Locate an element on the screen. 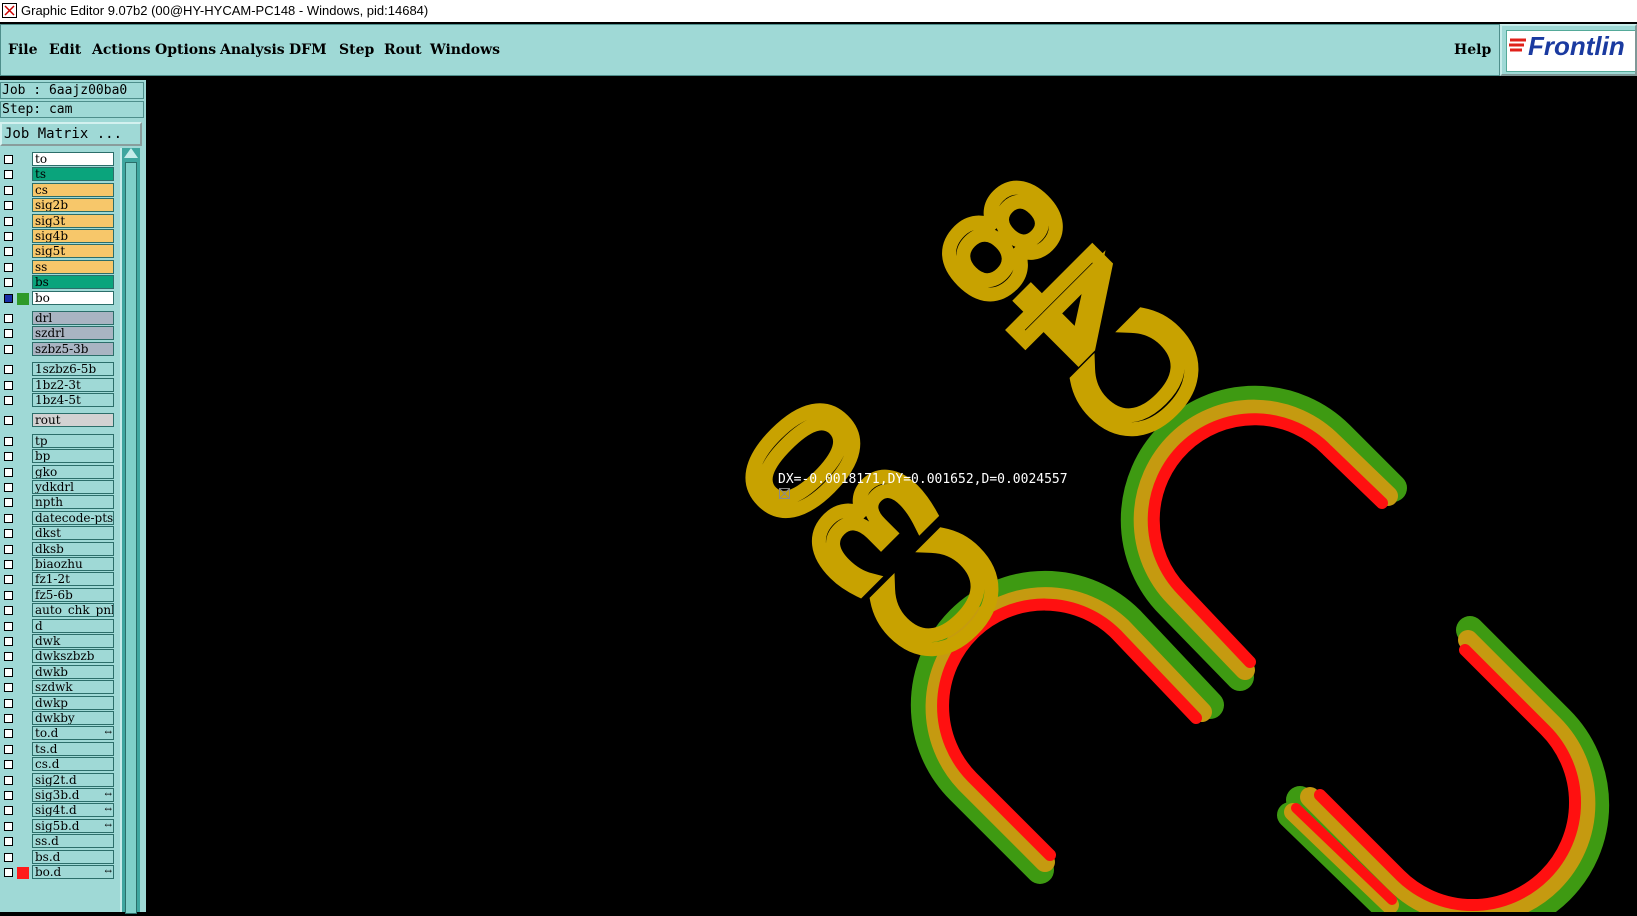 The width and height of the screenshot is (1637, 916). layer-name: ts.d is located at coordinates (73, 748).